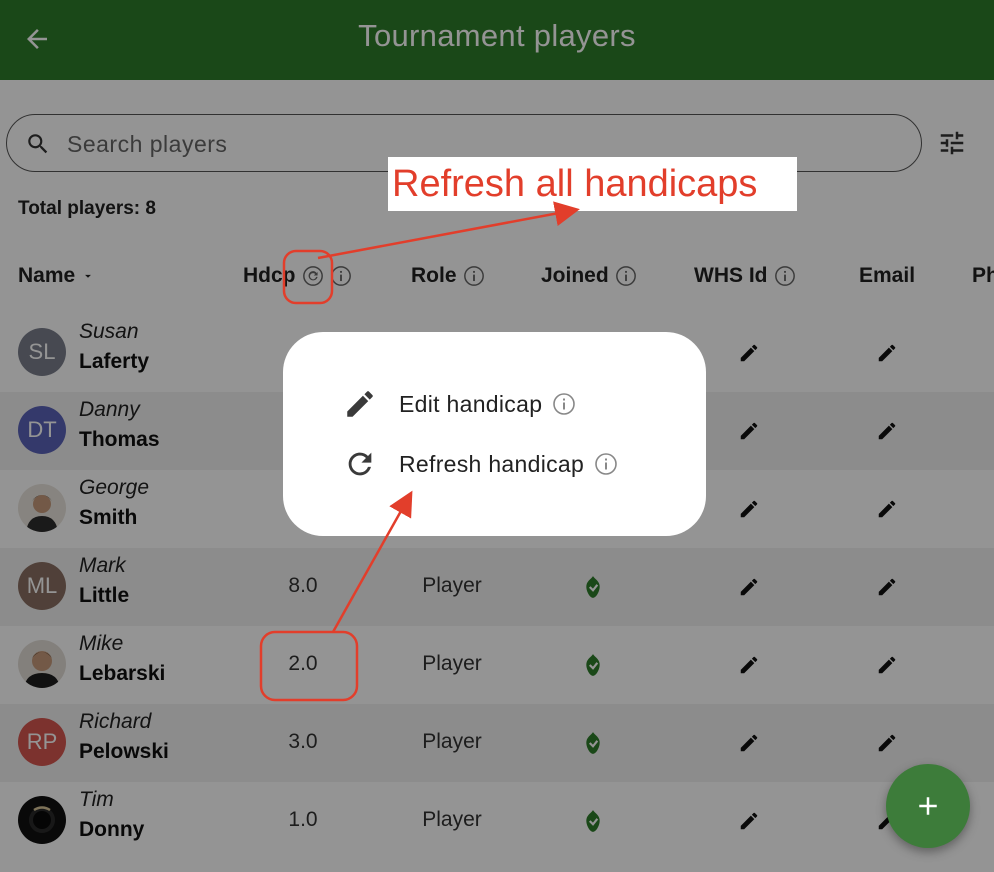  Describe the element at coordinates (360, 404) in the screenshot. I see `edit-icon` at that location.